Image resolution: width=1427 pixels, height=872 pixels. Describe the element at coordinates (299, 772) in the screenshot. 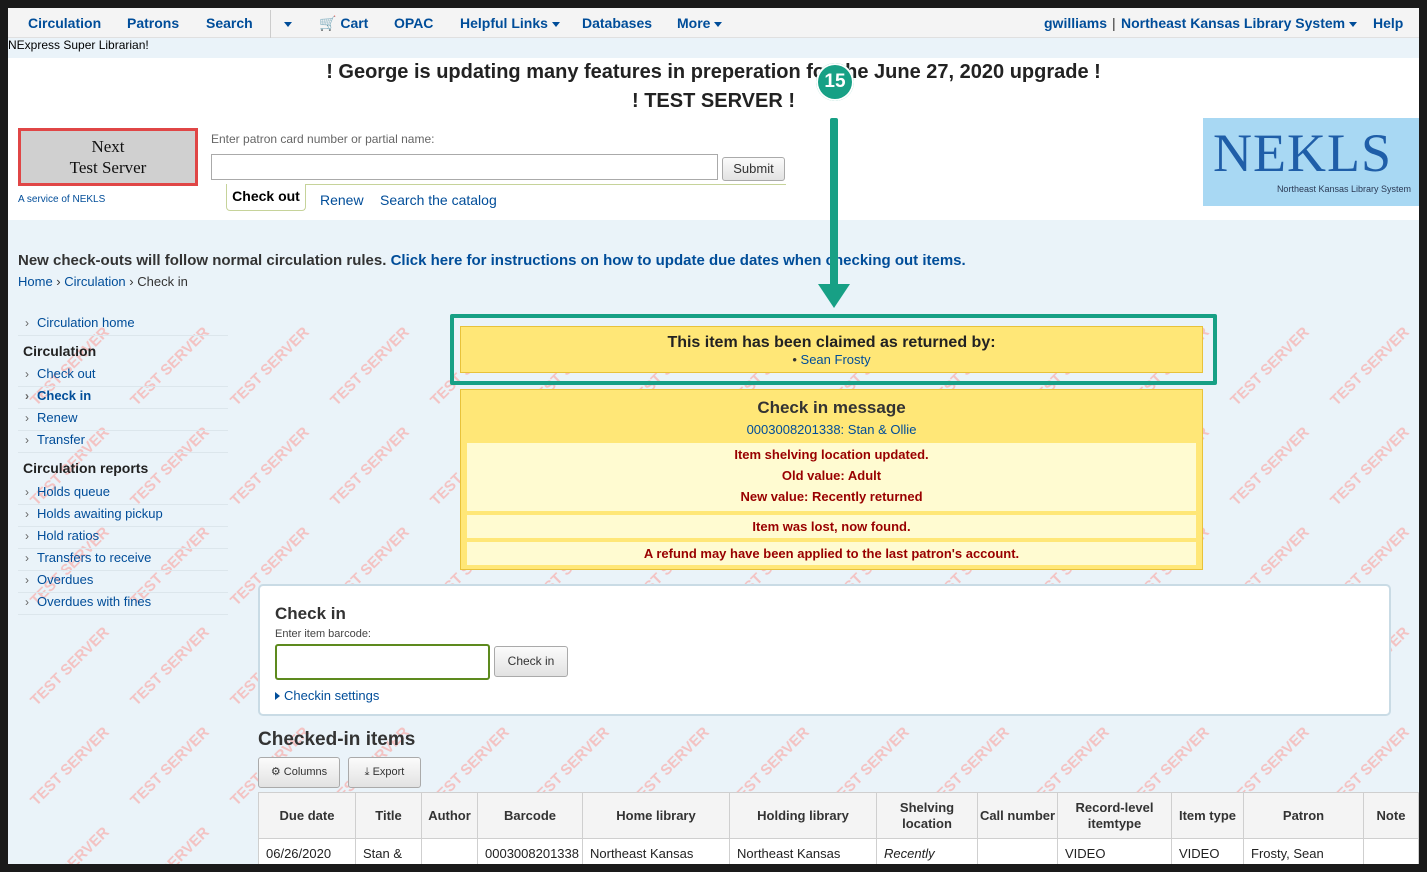

I see `columns-button: ⚙ Columns` at that location.